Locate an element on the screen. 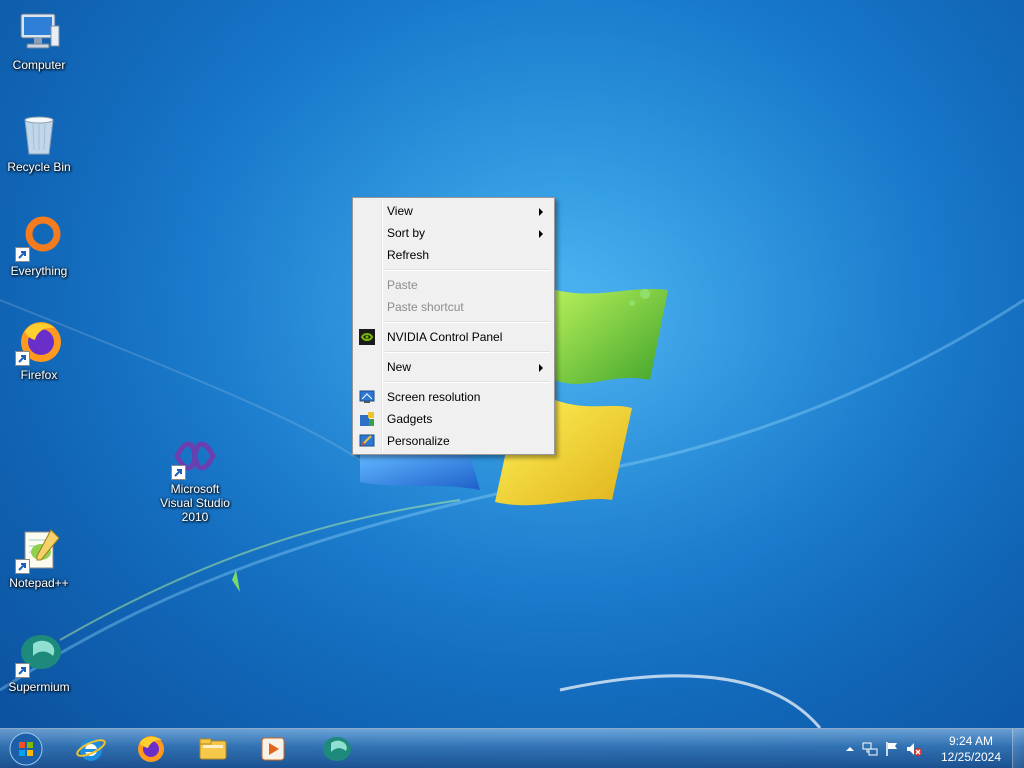  menu-item-label: Gadgets is located at coordinates (410, 419).